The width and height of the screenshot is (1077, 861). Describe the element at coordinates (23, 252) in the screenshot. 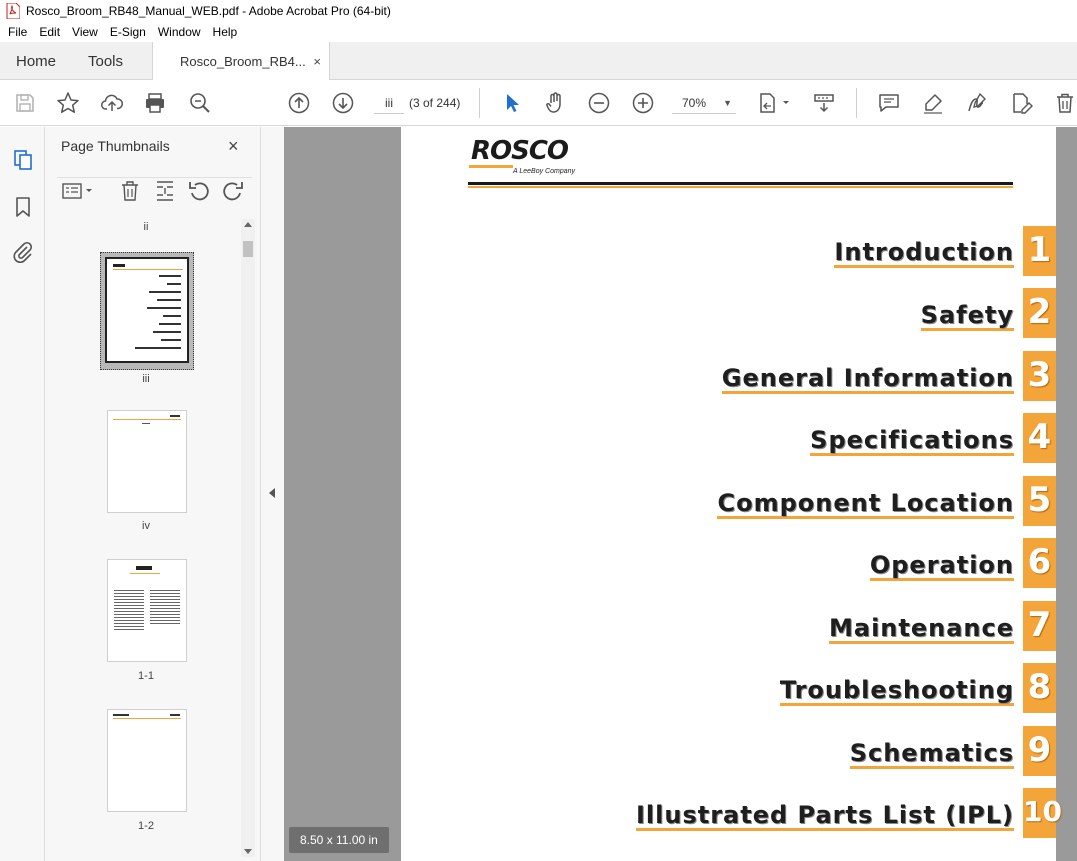

I see `attachment-icon` at that location.